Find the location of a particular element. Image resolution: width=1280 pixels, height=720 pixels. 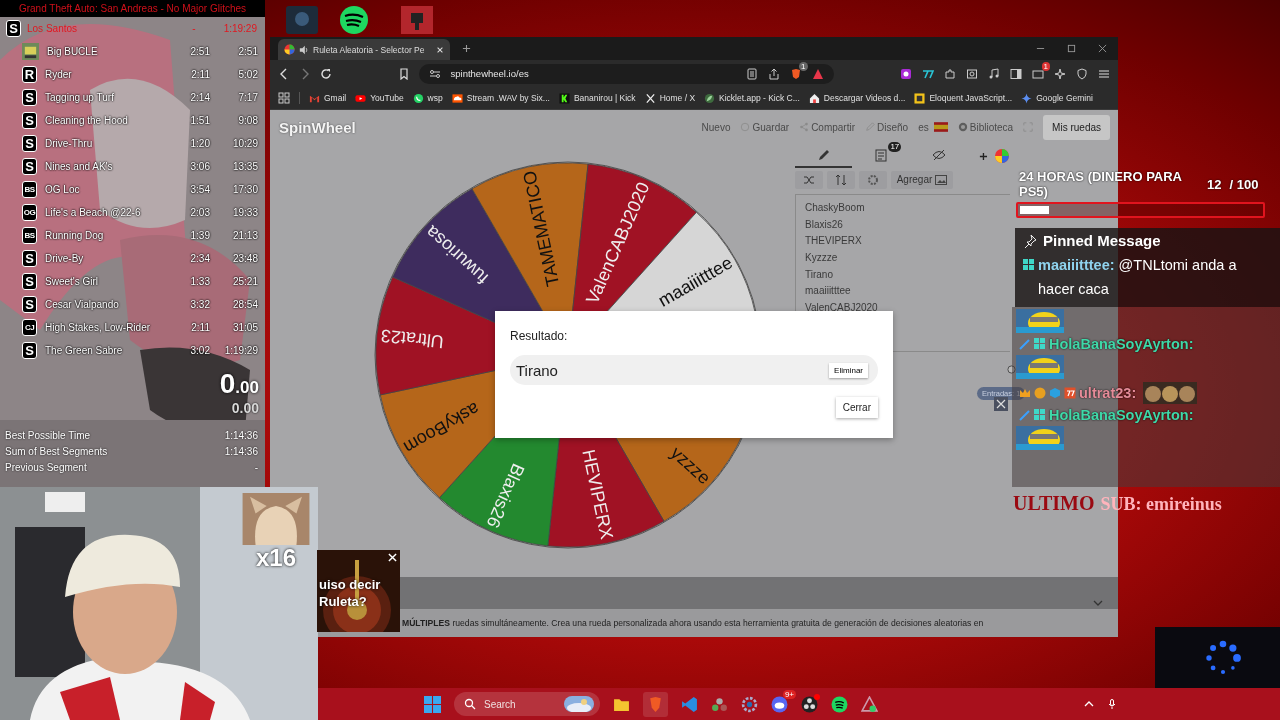

entry-text: Blaxis26 is located at coordinates (824, 224).